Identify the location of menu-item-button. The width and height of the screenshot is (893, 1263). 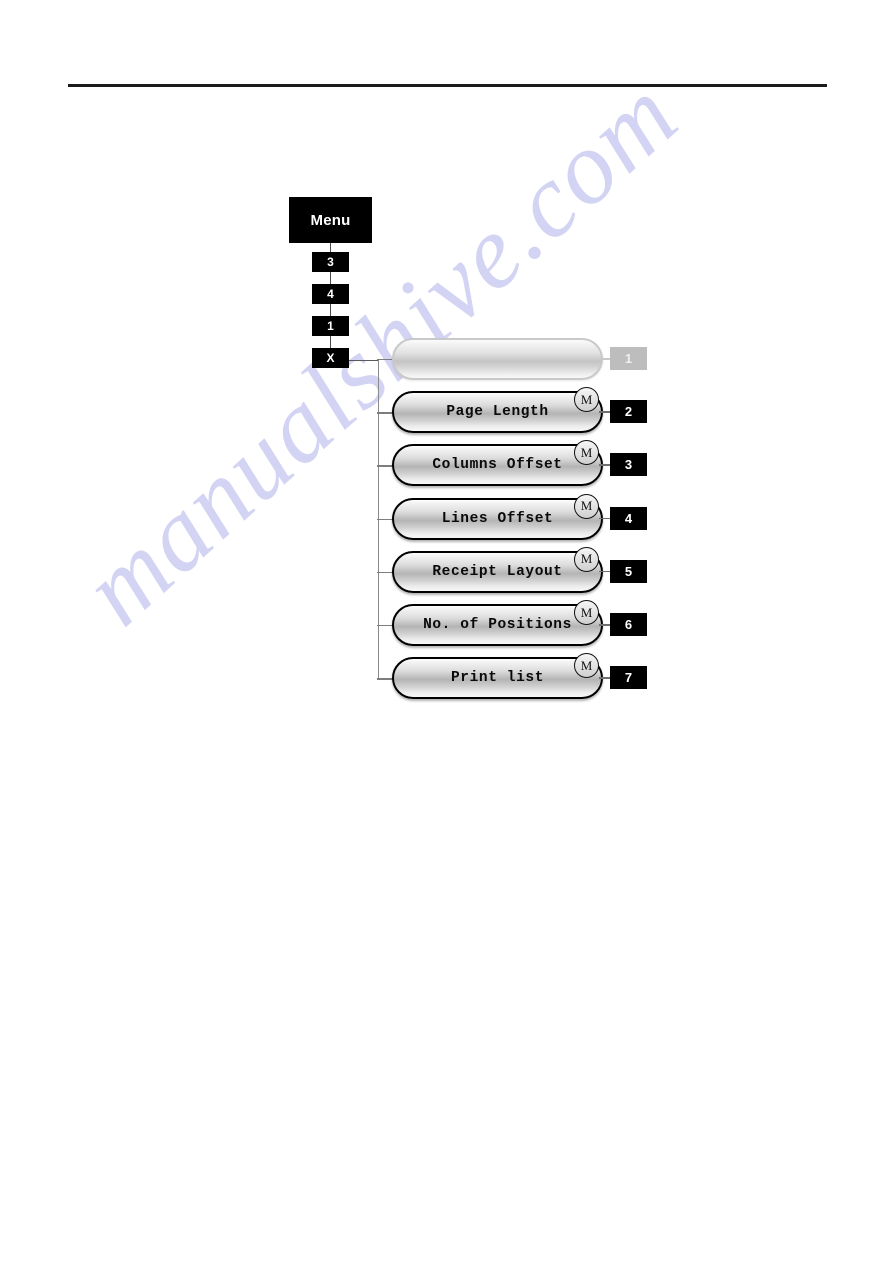
(497, 359).